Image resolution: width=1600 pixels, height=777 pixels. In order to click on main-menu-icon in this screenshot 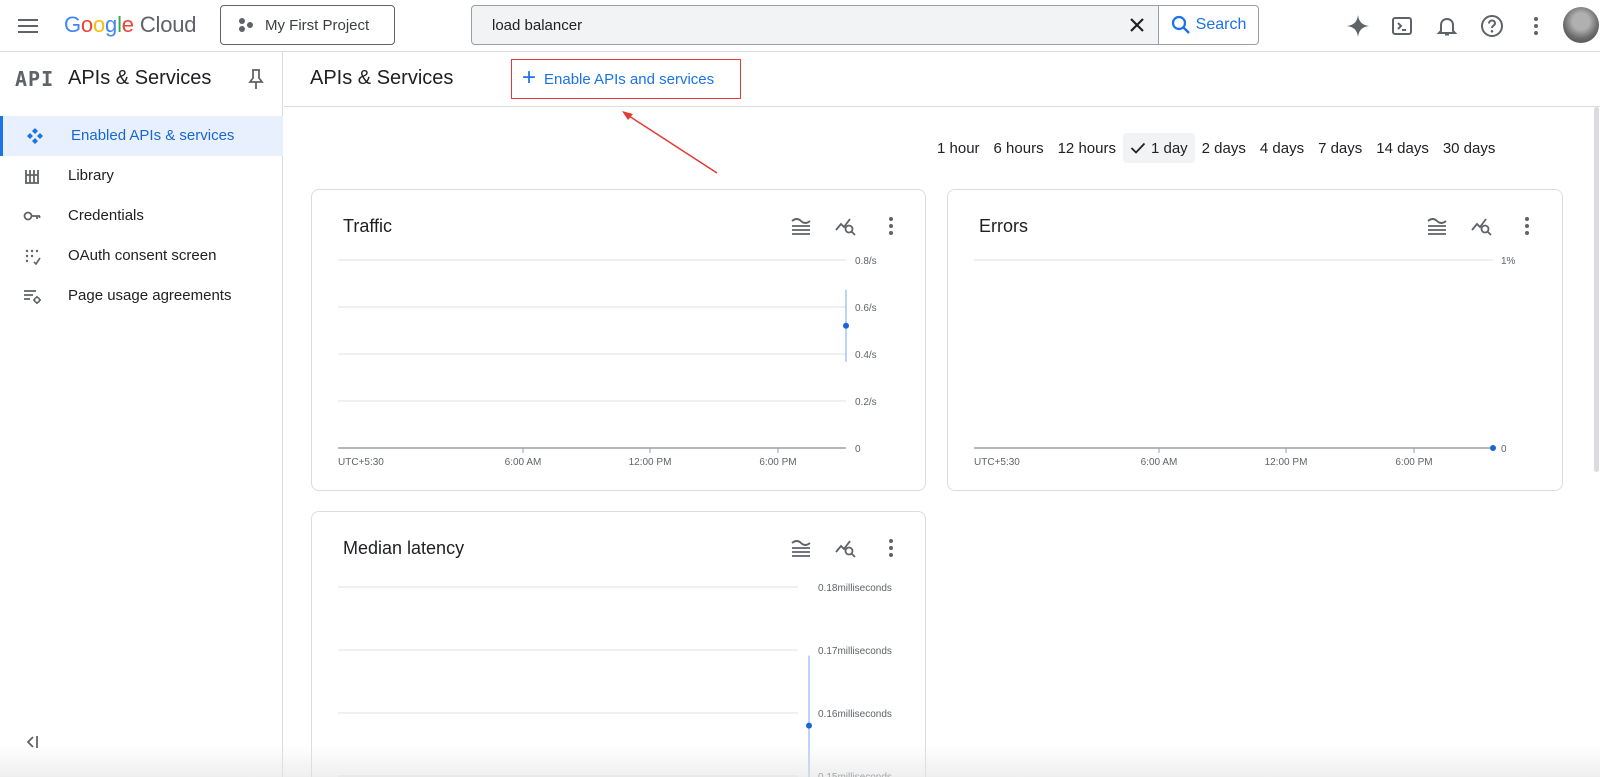, I will do `click(28, 26)`.